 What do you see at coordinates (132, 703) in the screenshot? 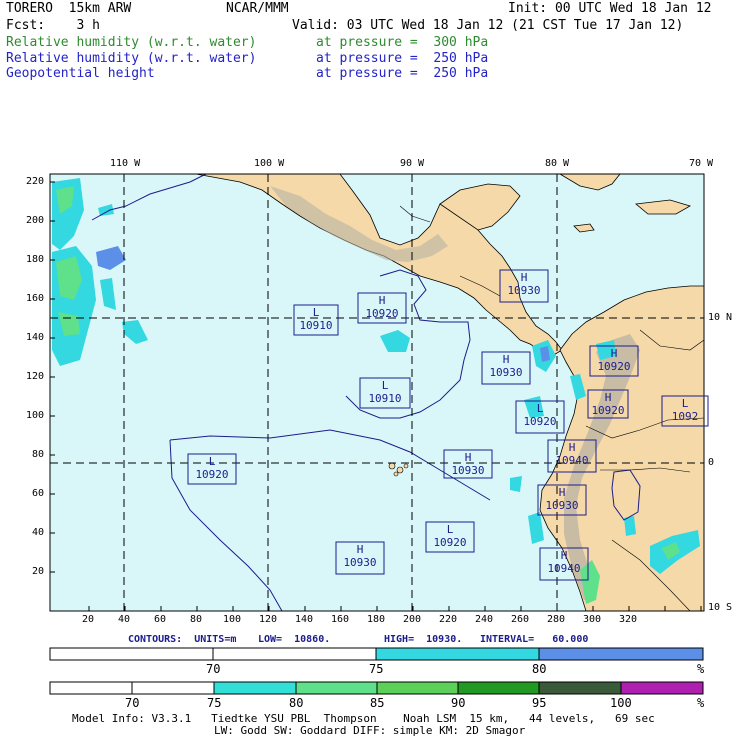
I see `colorbar2-label: 70` at bounding box center [132, 703].